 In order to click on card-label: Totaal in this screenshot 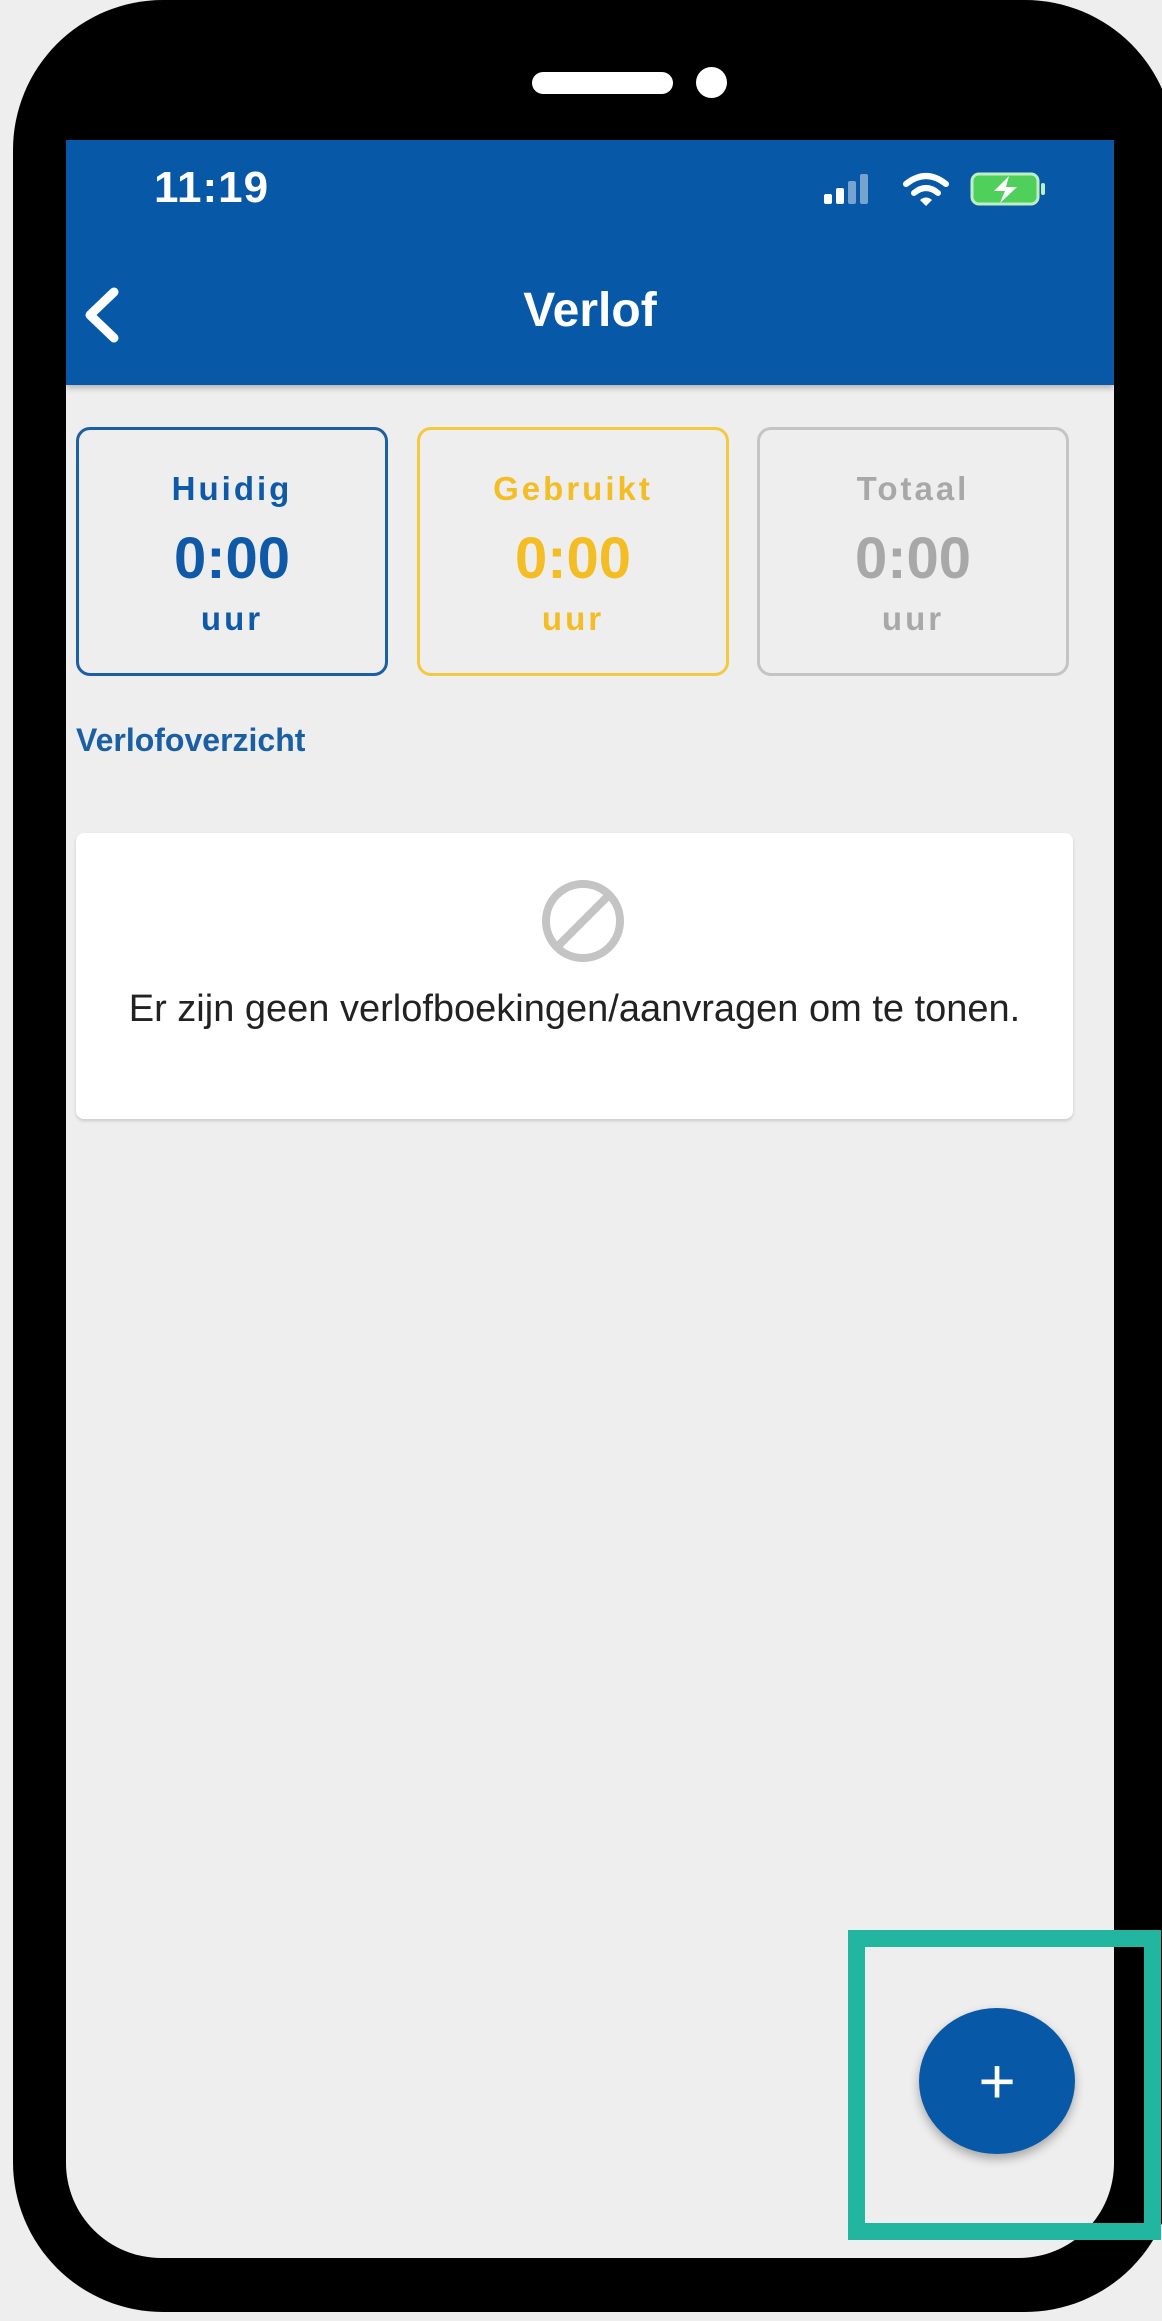, I will do `click(913, 488)`.